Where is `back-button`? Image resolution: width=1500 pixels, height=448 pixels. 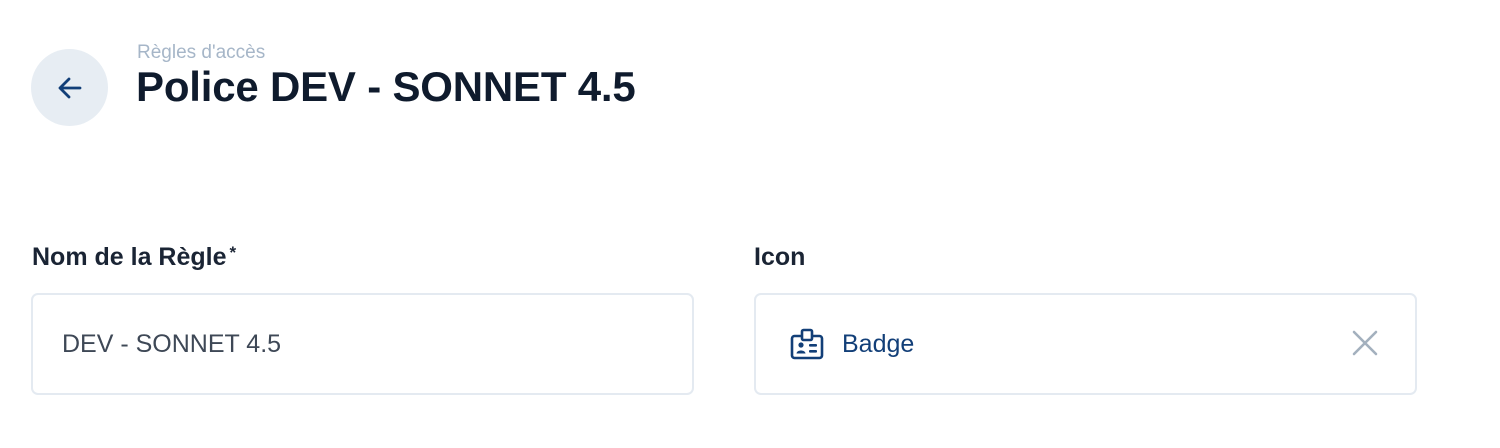
back-button is located at coordinates (69, 87).